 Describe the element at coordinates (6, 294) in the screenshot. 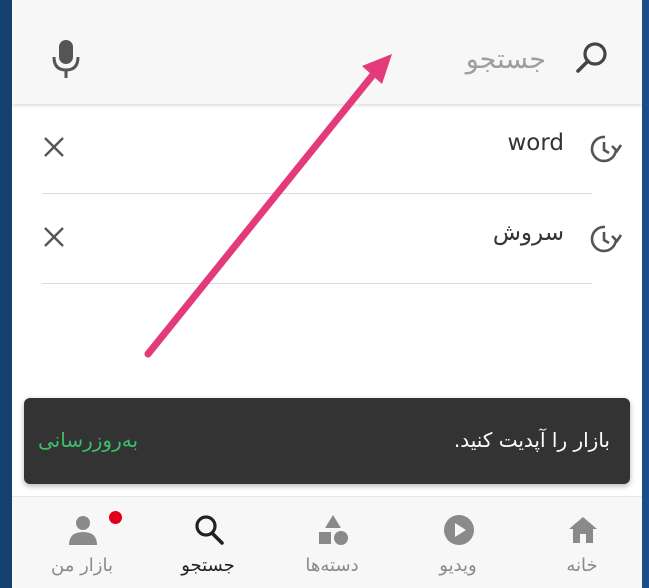

I see `background-left` at that location.